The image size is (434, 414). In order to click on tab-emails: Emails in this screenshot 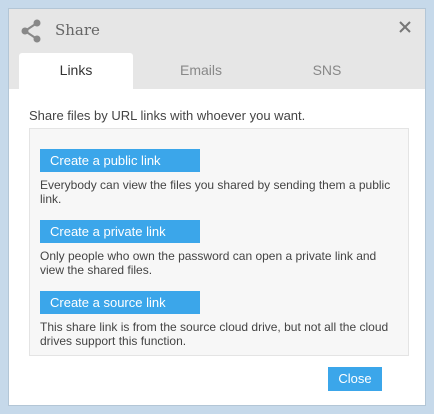, I will do `click(201, 71)`.